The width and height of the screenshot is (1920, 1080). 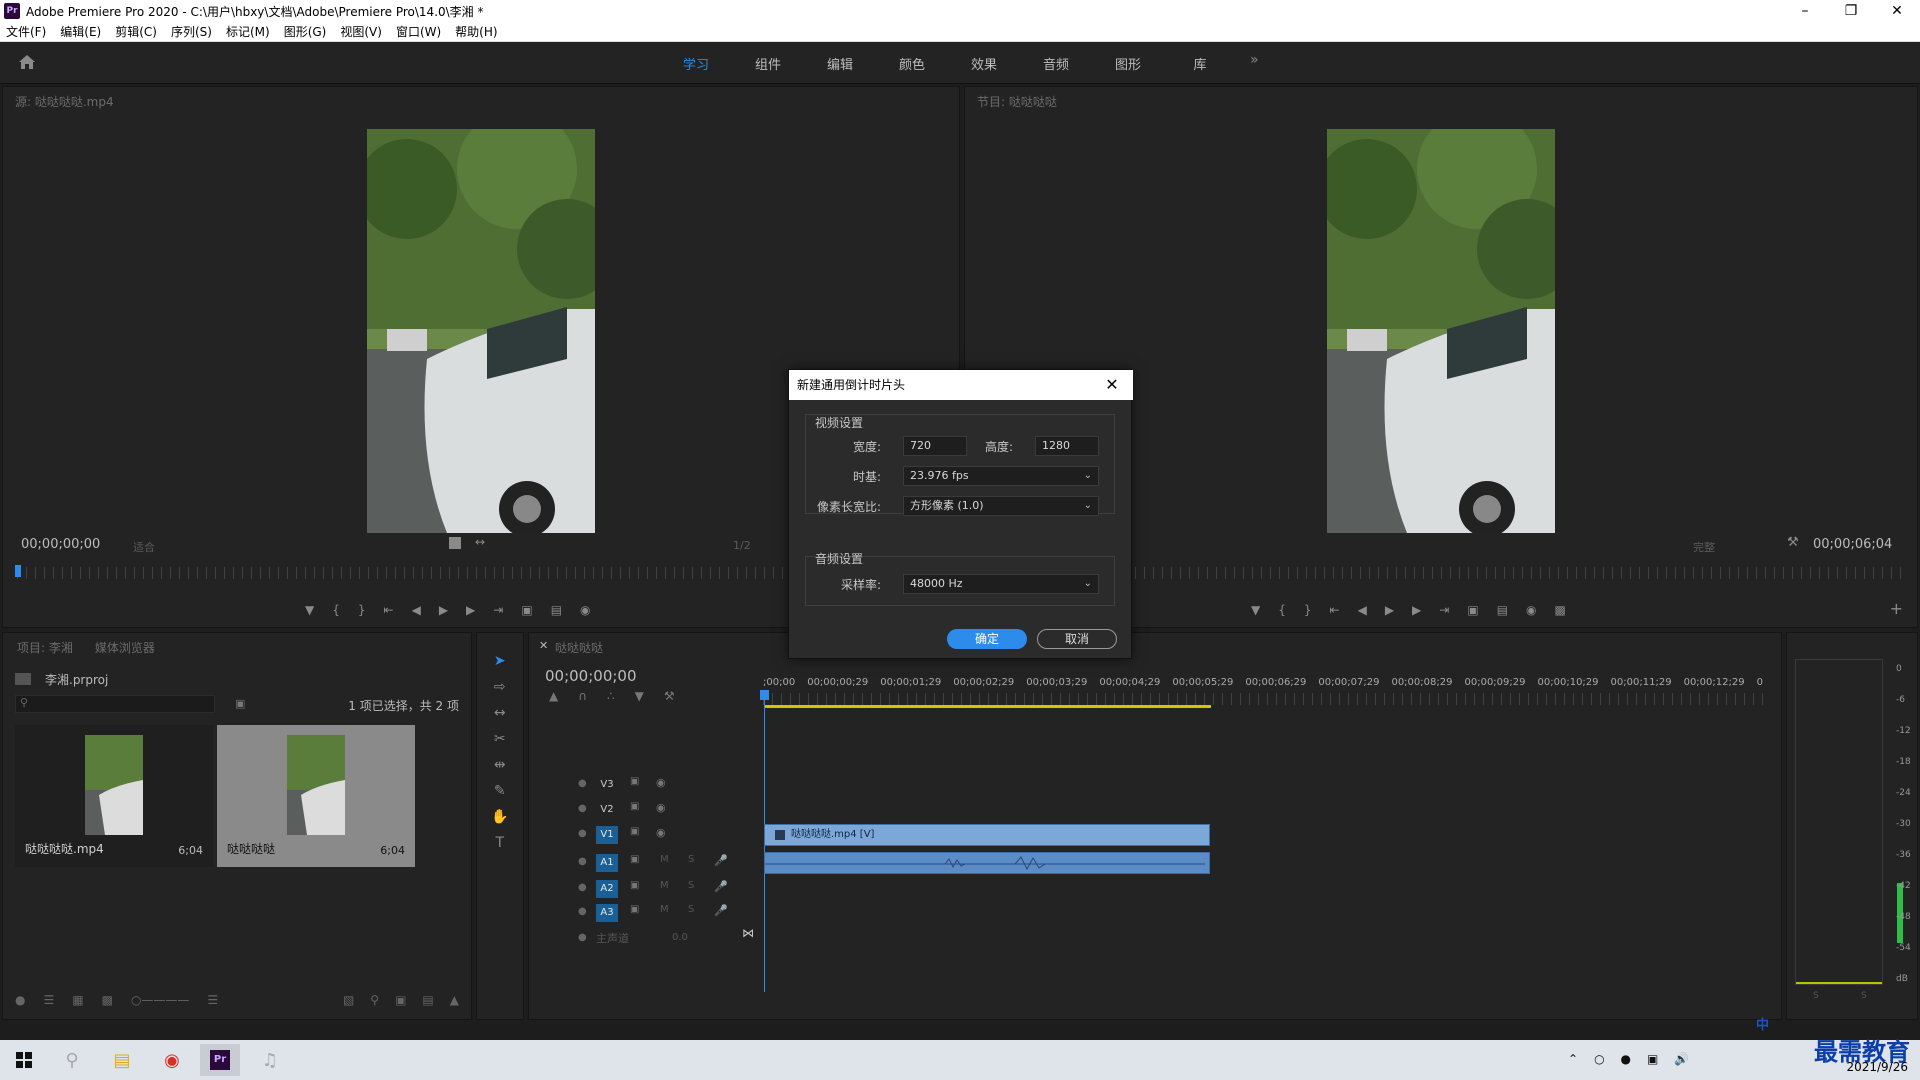 What do you see at coordinates (1001, 506) in the screenshot?
I see `pixel-aspect-select: 方形像素 (1.0) ⌄` at bounding box center [1001, 506].